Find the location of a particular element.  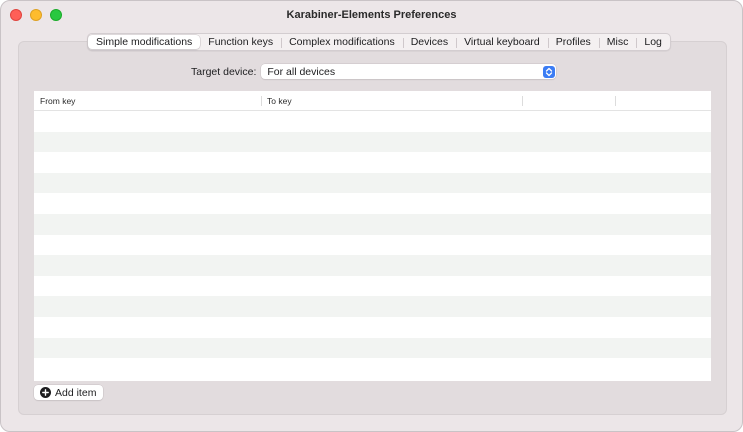

tab-function-keys: Function keys is located at coordinates (240, 42).